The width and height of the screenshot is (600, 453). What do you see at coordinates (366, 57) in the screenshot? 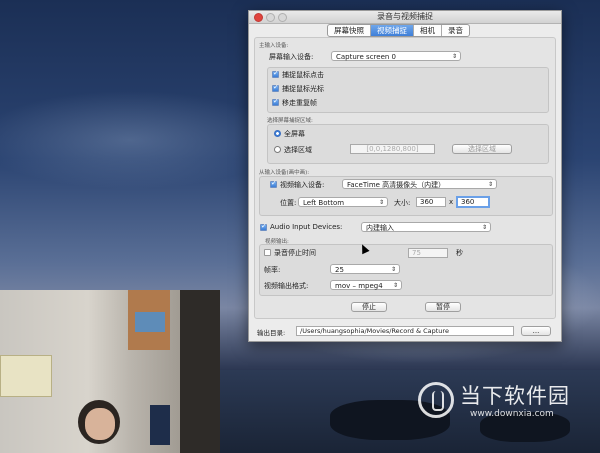
I see `screen-device-value: Capture screen 0` at bounding box center [366, 57].